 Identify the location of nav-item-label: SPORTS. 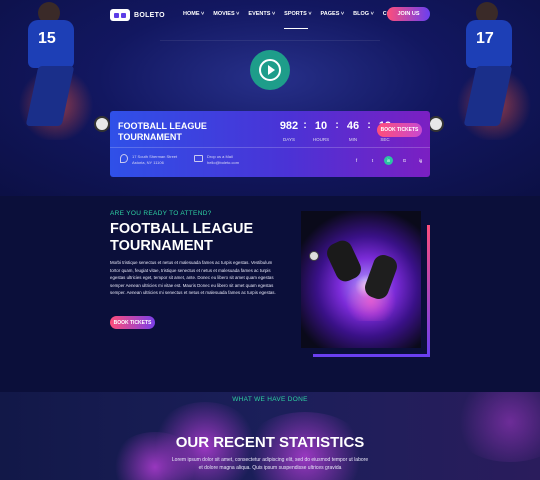
(295, 14).